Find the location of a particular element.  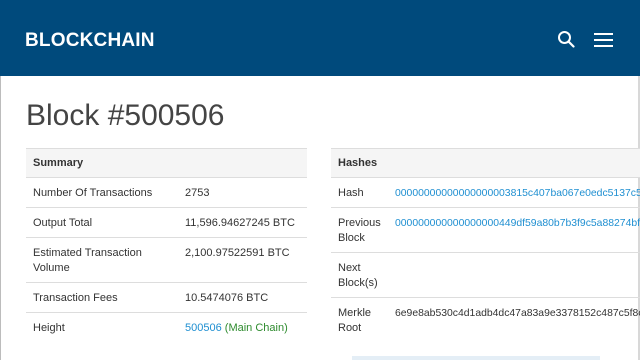

brand-logo: BLOCKCHAIN is located at coordinates (90, 41).